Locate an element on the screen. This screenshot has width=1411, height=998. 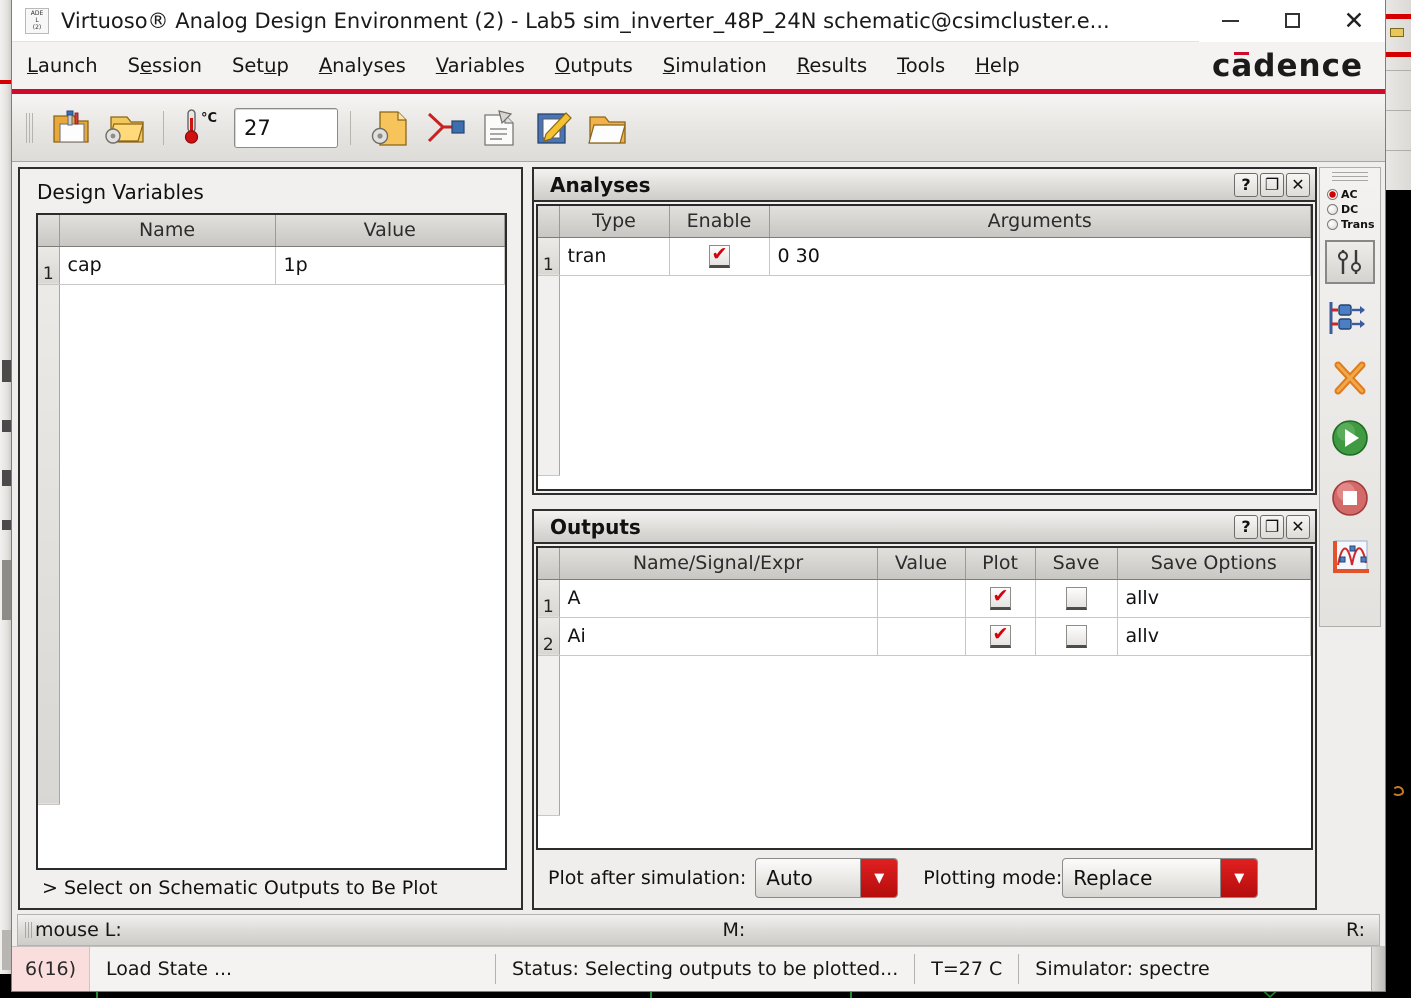
parasitics-icon is located at coordinates (444, 128).